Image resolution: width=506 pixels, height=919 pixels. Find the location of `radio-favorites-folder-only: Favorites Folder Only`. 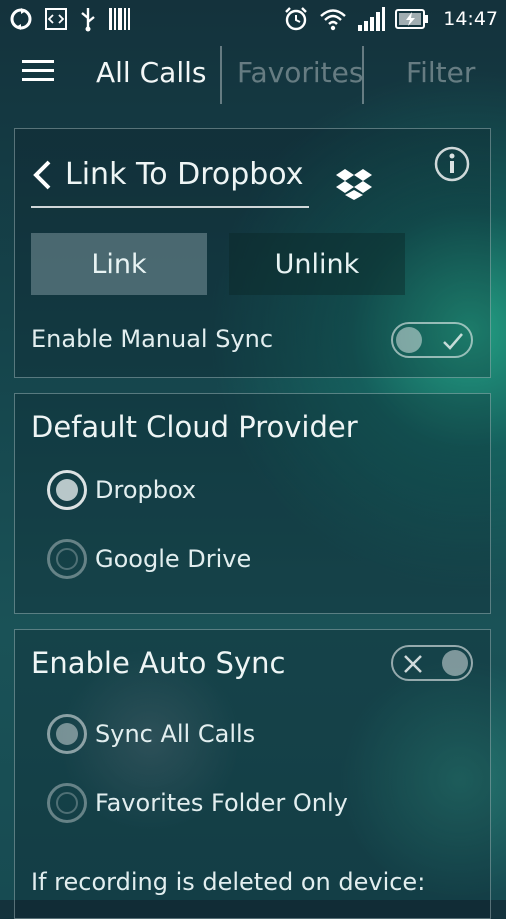

radio-favorites-folder-only: Favorites Folder Only is located at coordinates (197, 803).